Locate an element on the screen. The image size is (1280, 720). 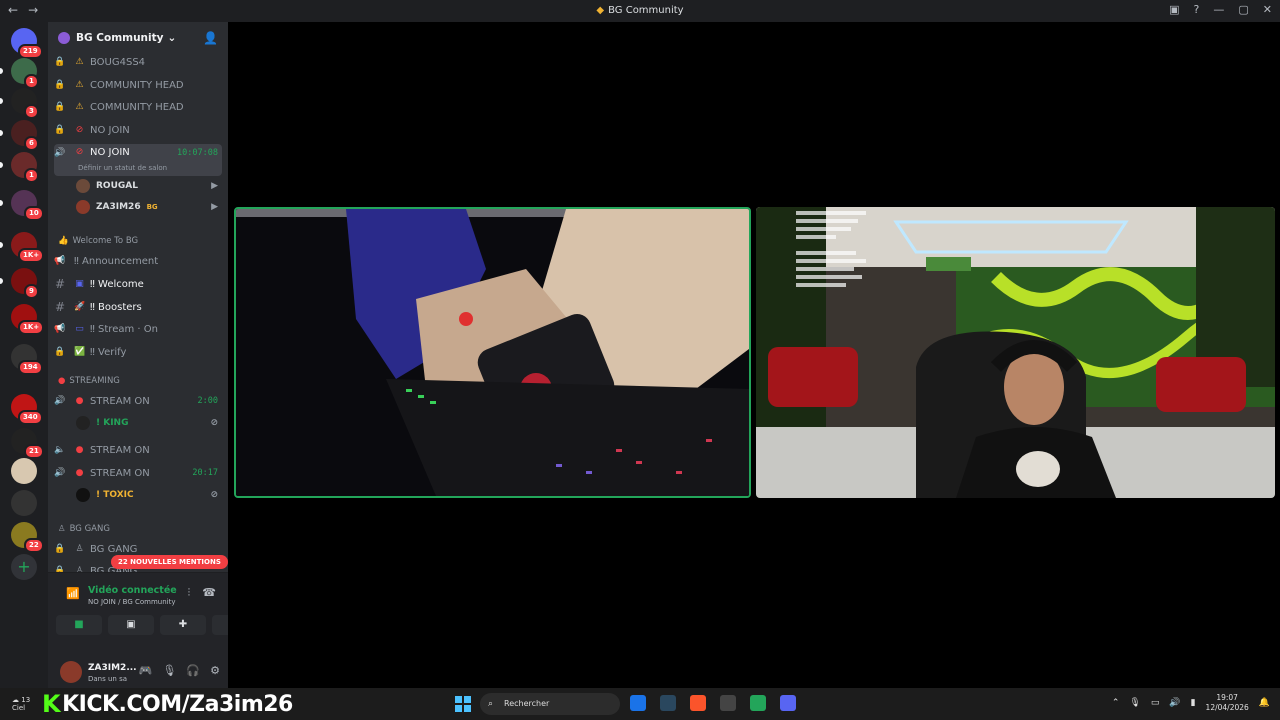
channel-stream-on-1: 🔊 ● STREAM ON 2:00 is located at coordinates (138, 401).